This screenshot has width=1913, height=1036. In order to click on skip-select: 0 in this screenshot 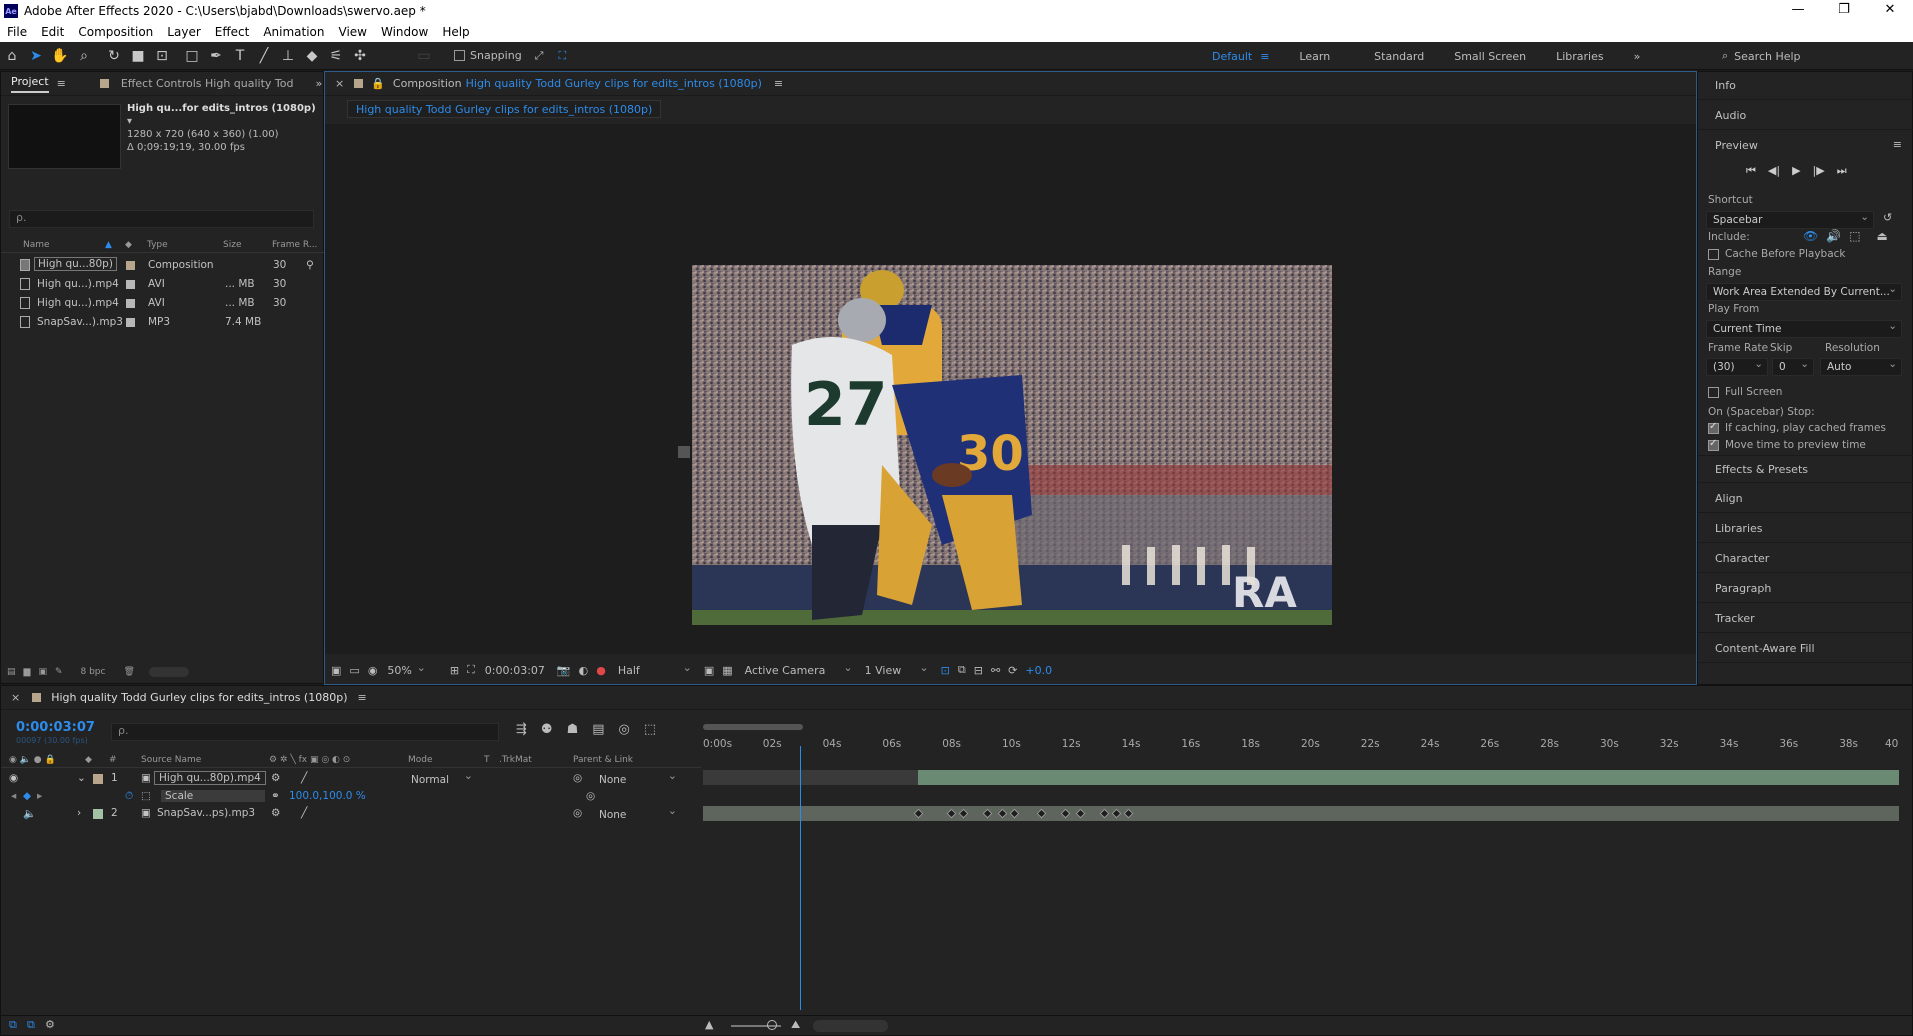, I will do `click(1793, 367)`.